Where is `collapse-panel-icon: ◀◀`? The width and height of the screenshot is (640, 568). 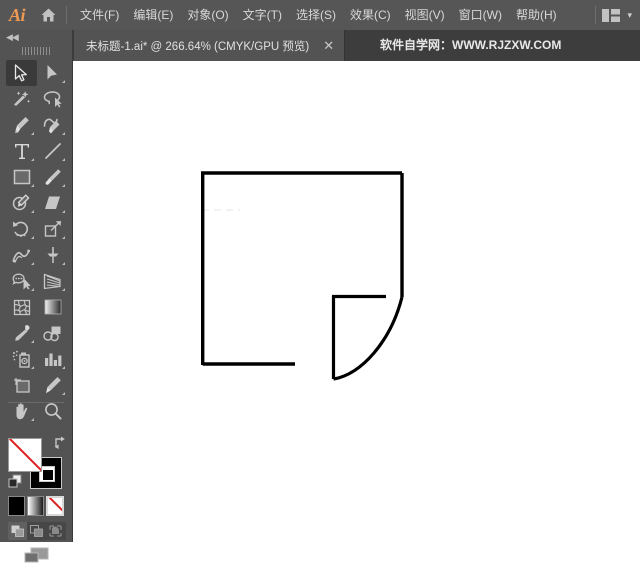 collapse-panel-icon: ◀◀ is located at coordinates (12, 37).